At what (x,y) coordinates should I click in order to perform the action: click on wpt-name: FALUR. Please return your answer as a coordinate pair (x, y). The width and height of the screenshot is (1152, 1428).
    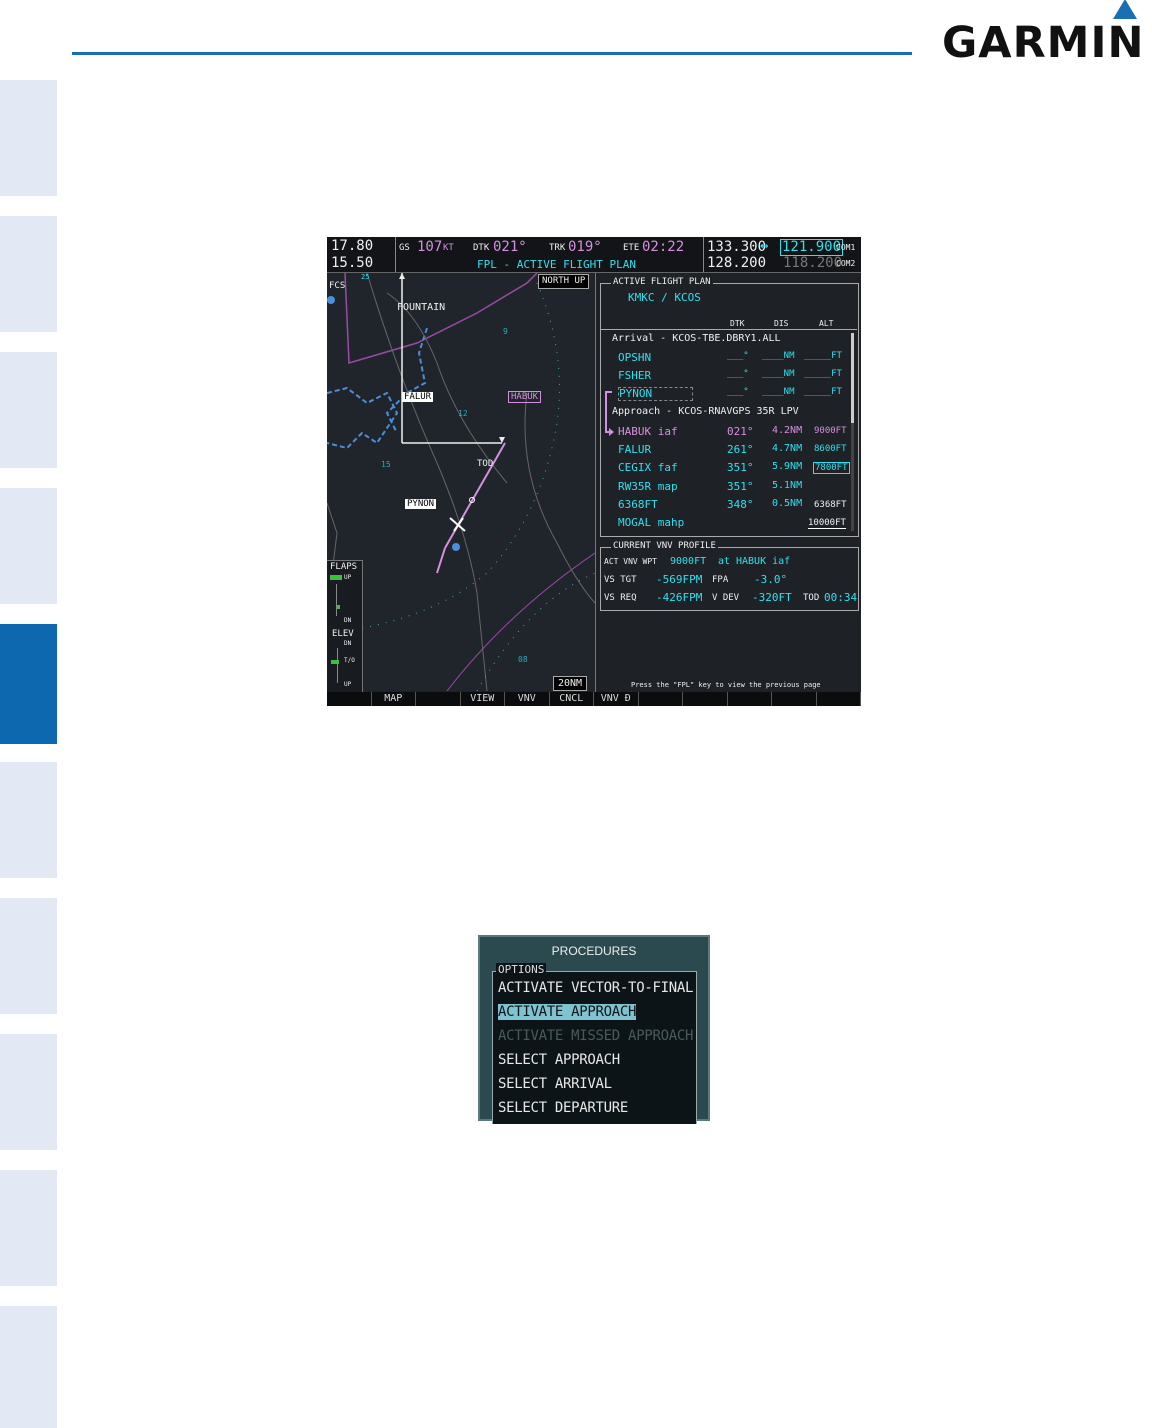
    Looking at the image, I should click on (635, 449).